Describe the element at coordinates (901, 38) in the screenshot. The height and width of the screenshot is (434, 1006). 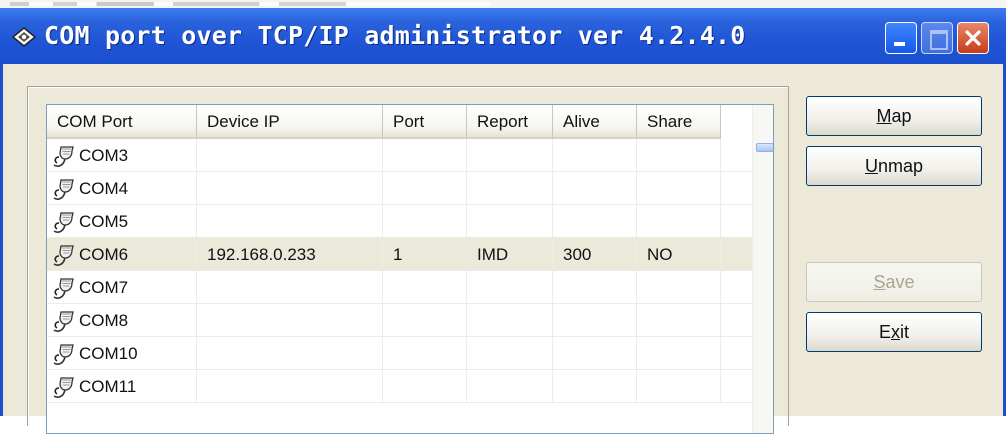
I see `minimize-button` at that location.